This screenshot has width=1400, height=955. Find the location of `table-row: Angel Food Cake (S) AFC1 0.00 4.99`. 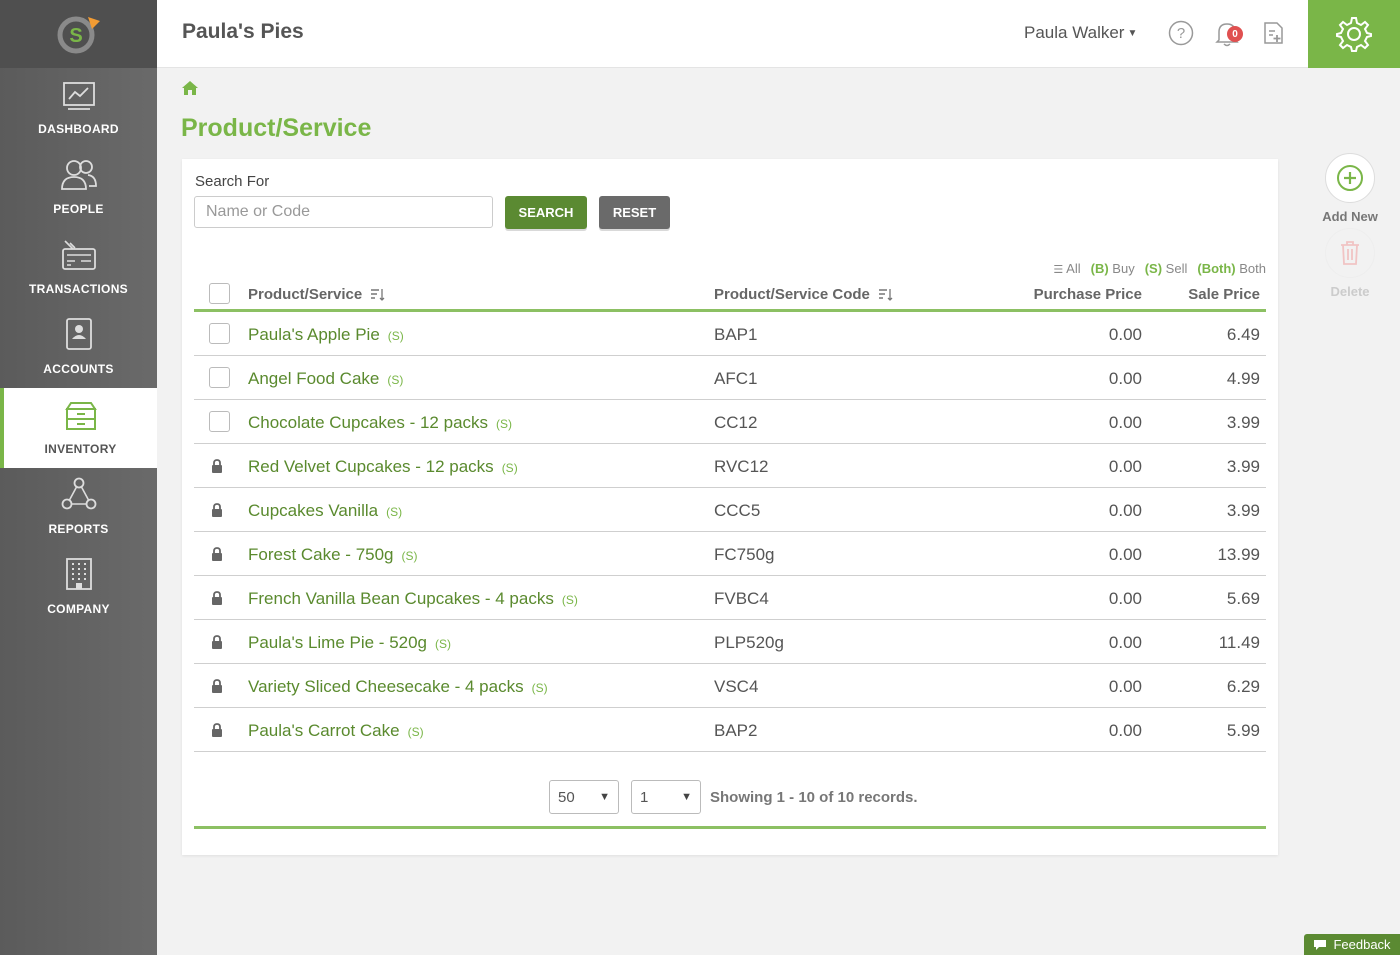

table-row: Angel Food Cake (S) AFC1 0.00 4.99 is located at coordinates (730, 378).